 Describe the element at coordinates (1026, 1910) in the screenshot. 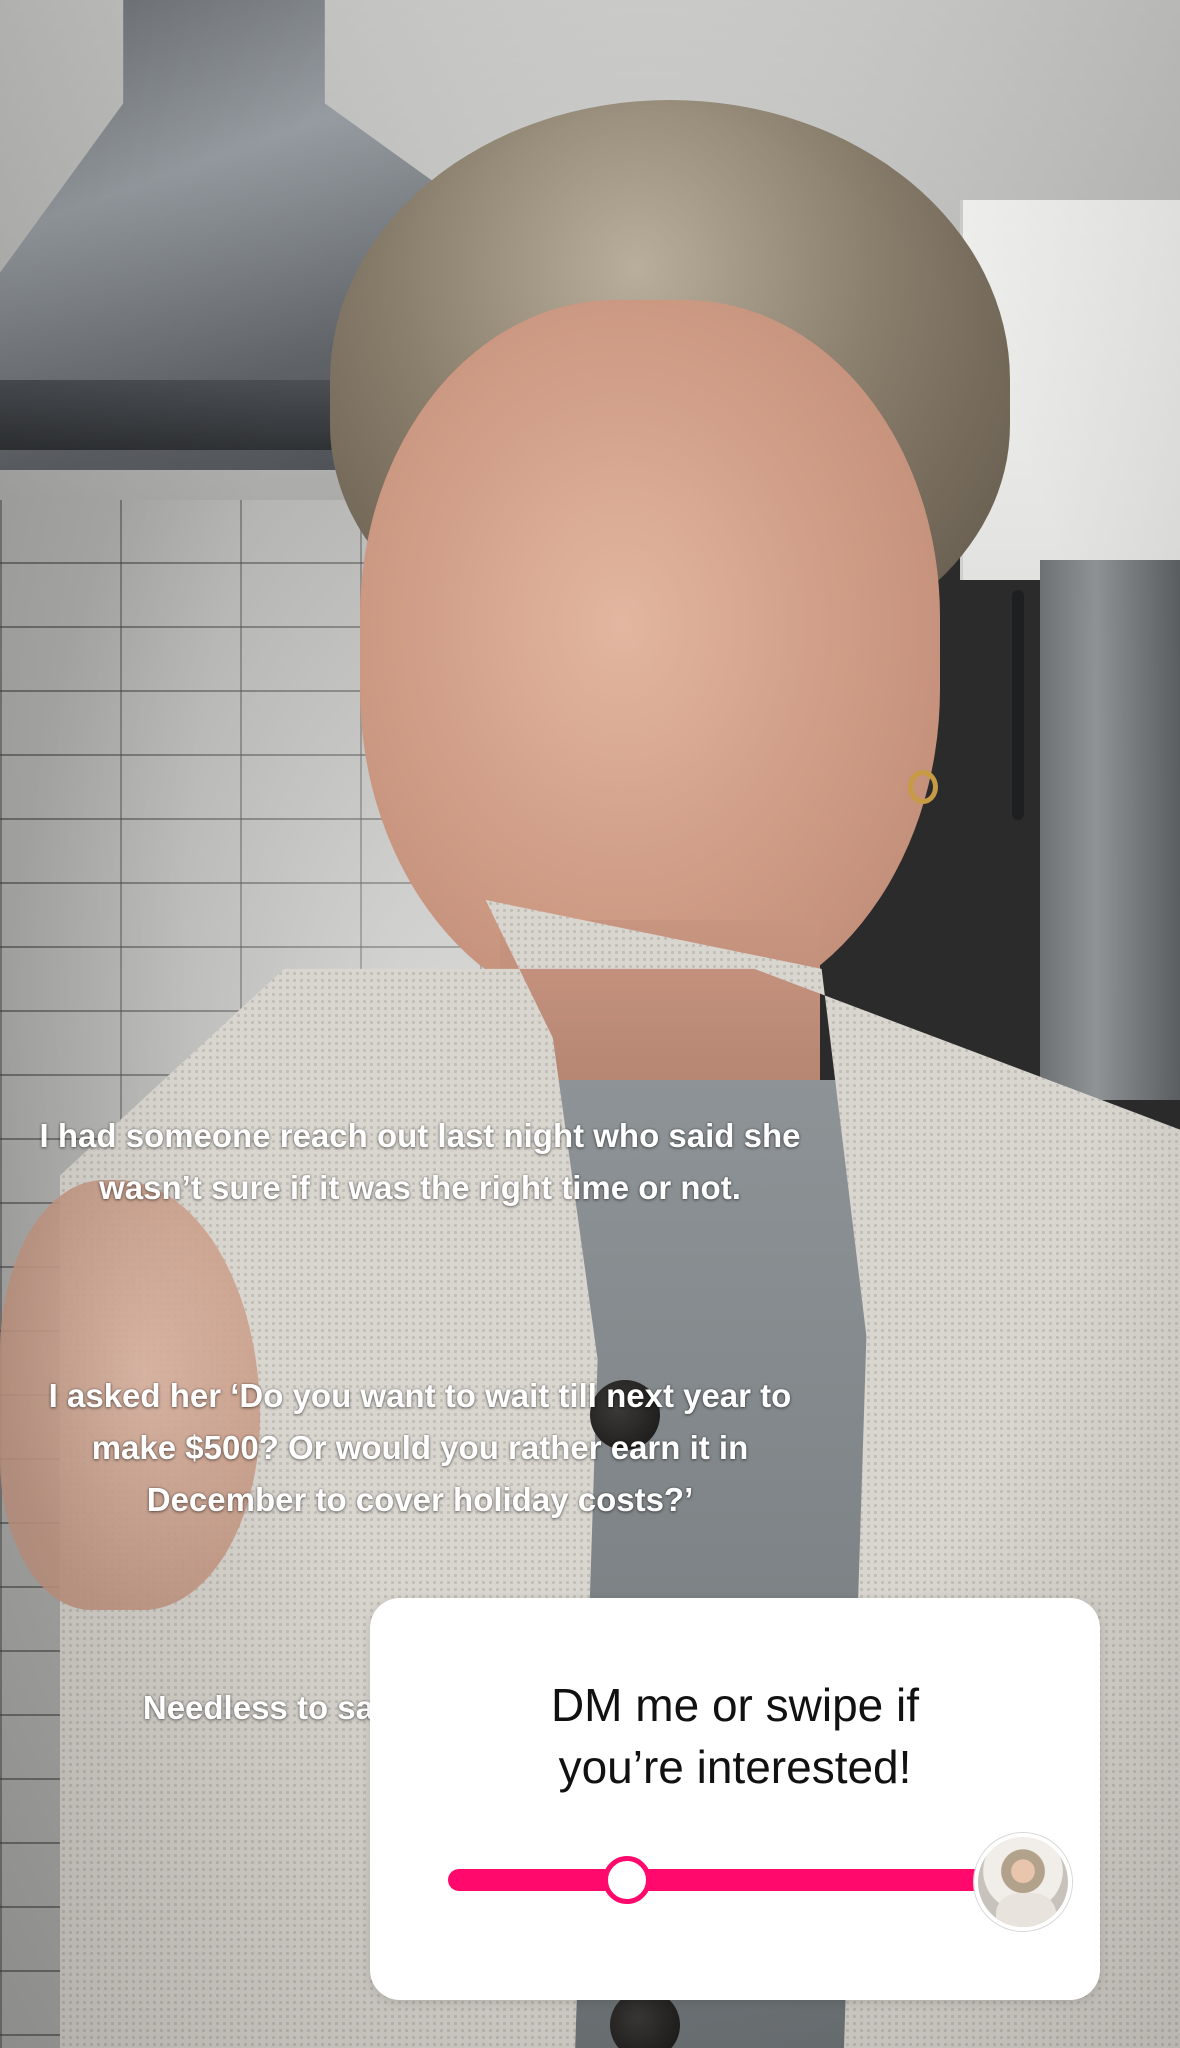

I see `avatar-figure` at that location.